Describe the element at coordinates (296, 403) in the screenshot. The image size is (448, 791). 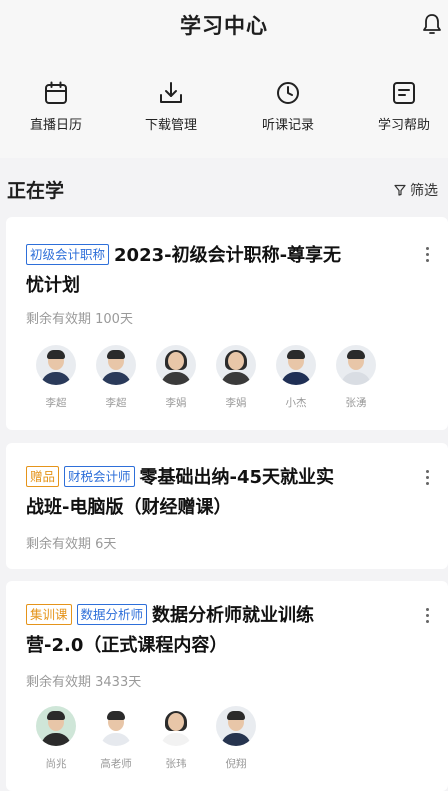
I see `teacher-name: 小杰` at that location.